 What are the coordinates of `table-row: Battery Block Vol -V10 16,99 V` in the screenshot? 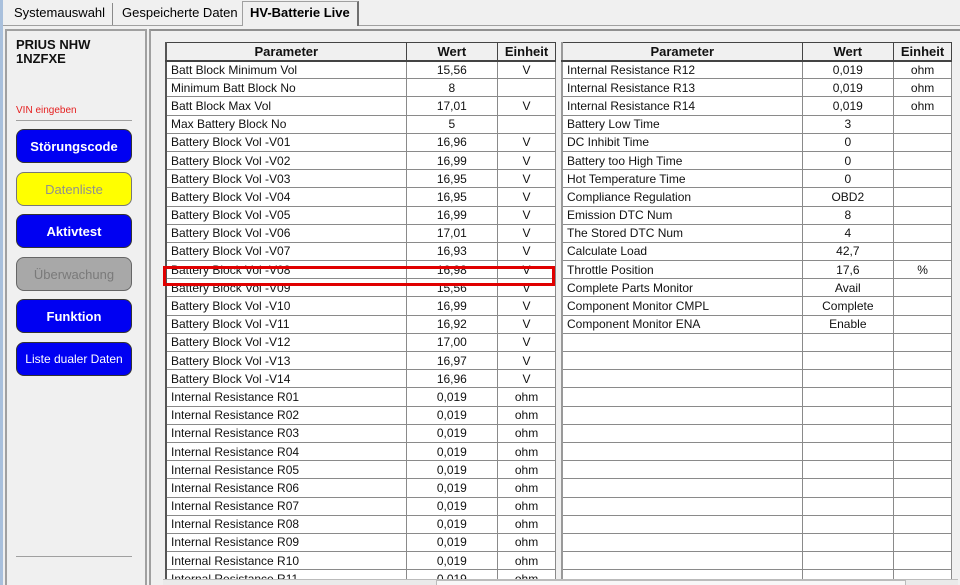 It's located at (360, 306).